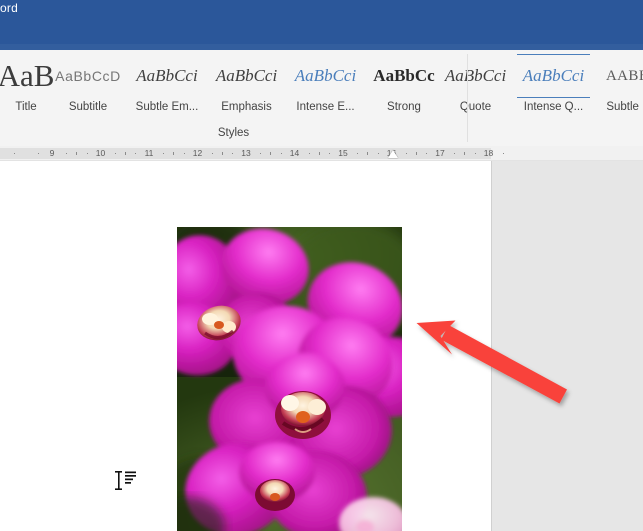  What do you see at coordinates (404, 75) in the screenshot?
I see `style-preview: AaBbCc` at bounding box center [404, 75].